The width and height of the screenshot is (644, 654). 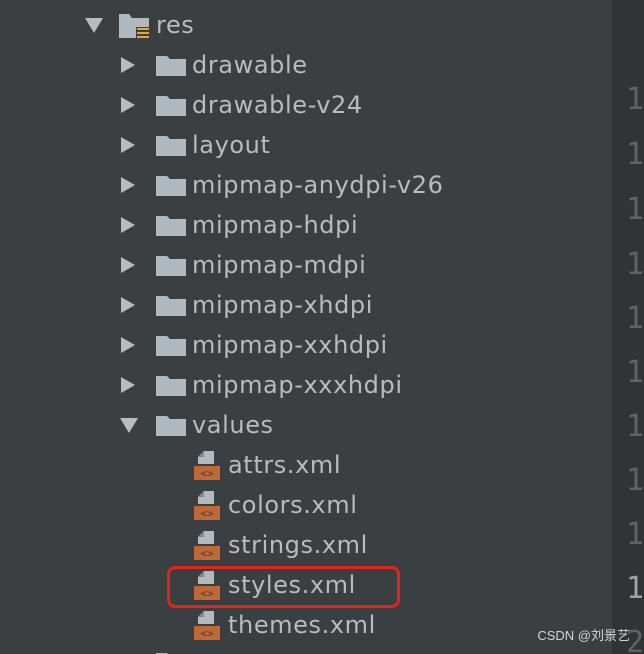 I want to click on tree-item-folder: drawable, so click(x=306, y=65).